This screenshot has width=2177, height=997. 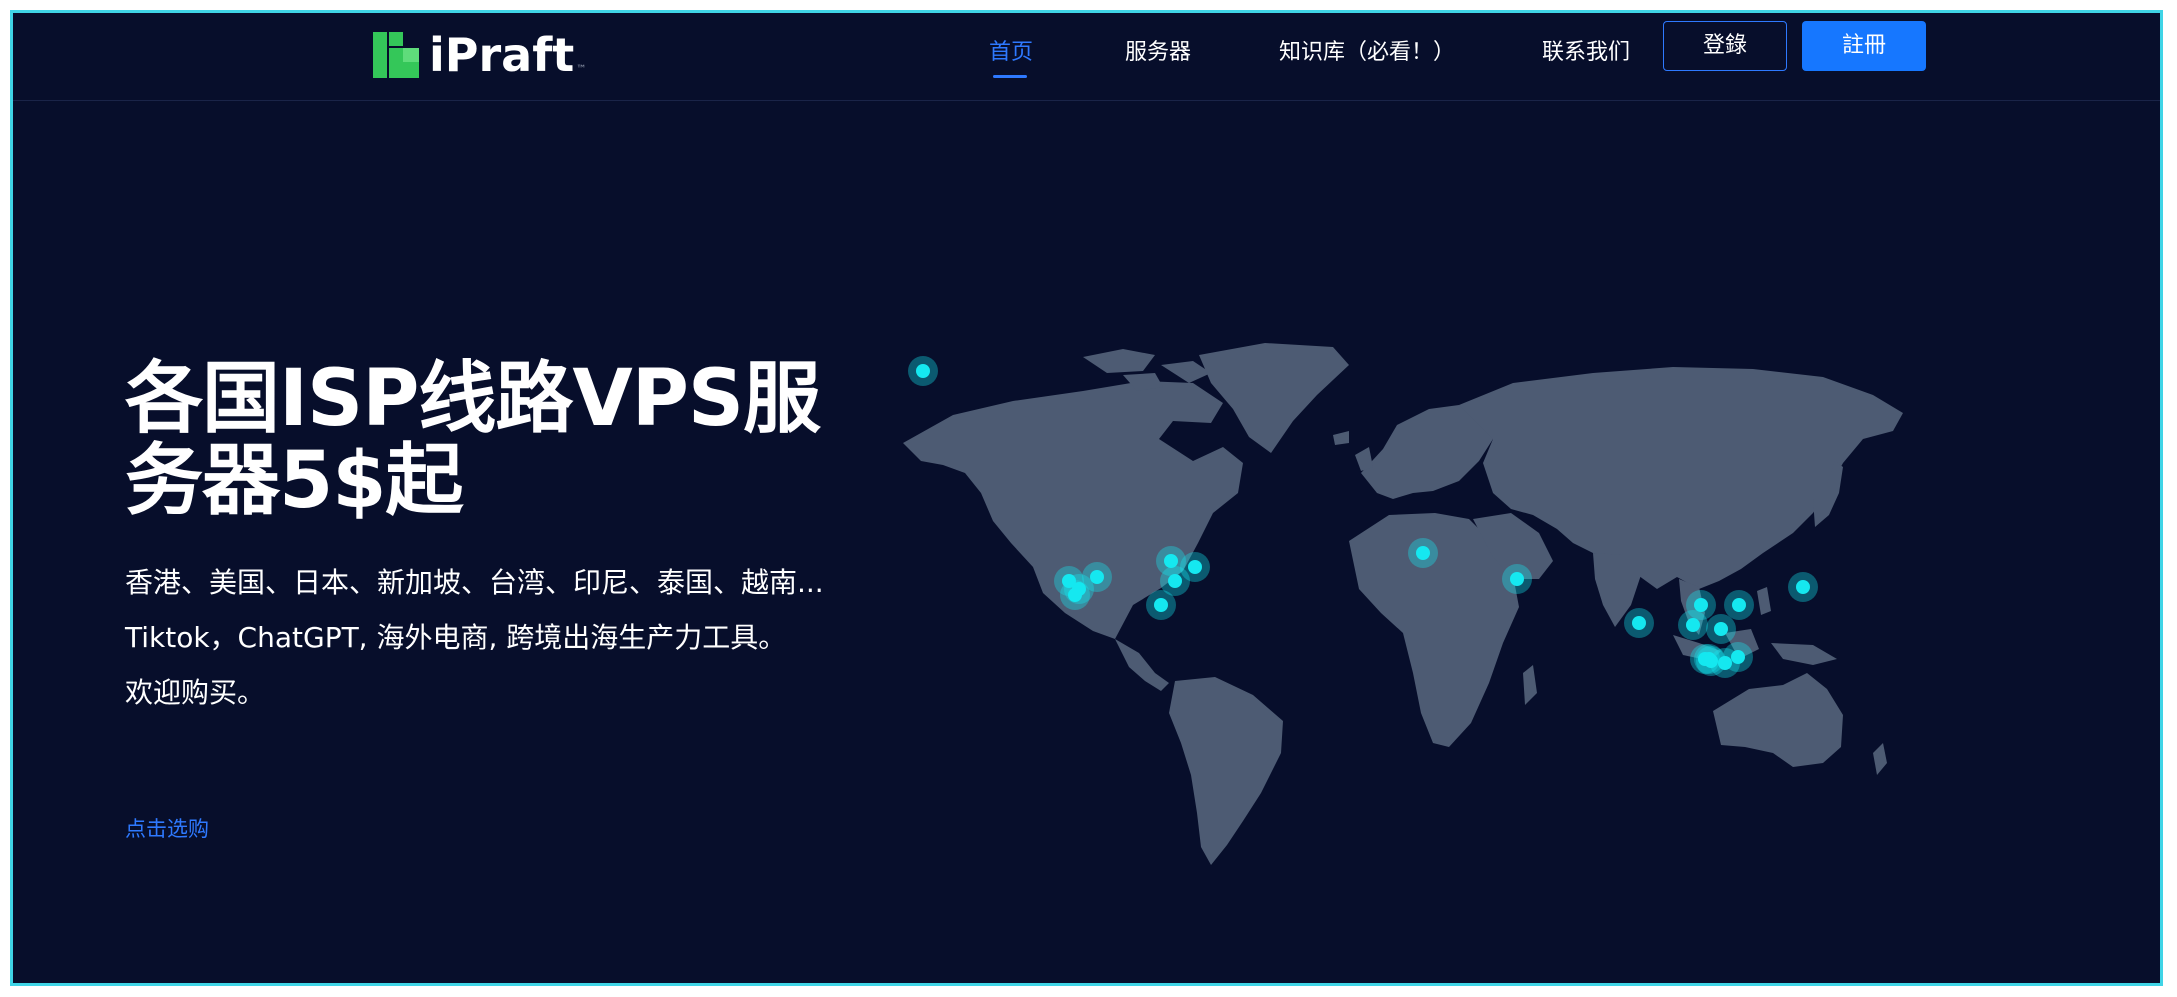 I want to click on hero-use-cases: Tiktok，ChatGPT, 海外电商, 跨境出海生产力工具。, so click(x=456, y=637).